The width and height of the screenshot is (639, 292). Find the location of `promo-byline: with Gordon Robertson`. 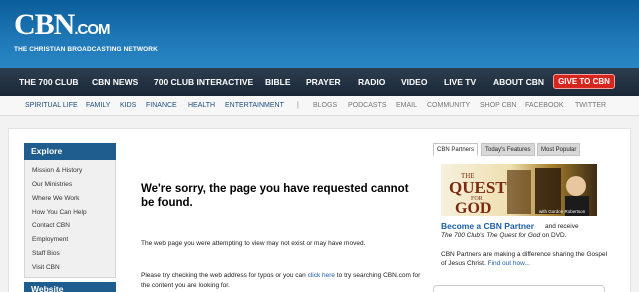

promo-byline: with Gordon Robertson is located at coordinates (562, 211).